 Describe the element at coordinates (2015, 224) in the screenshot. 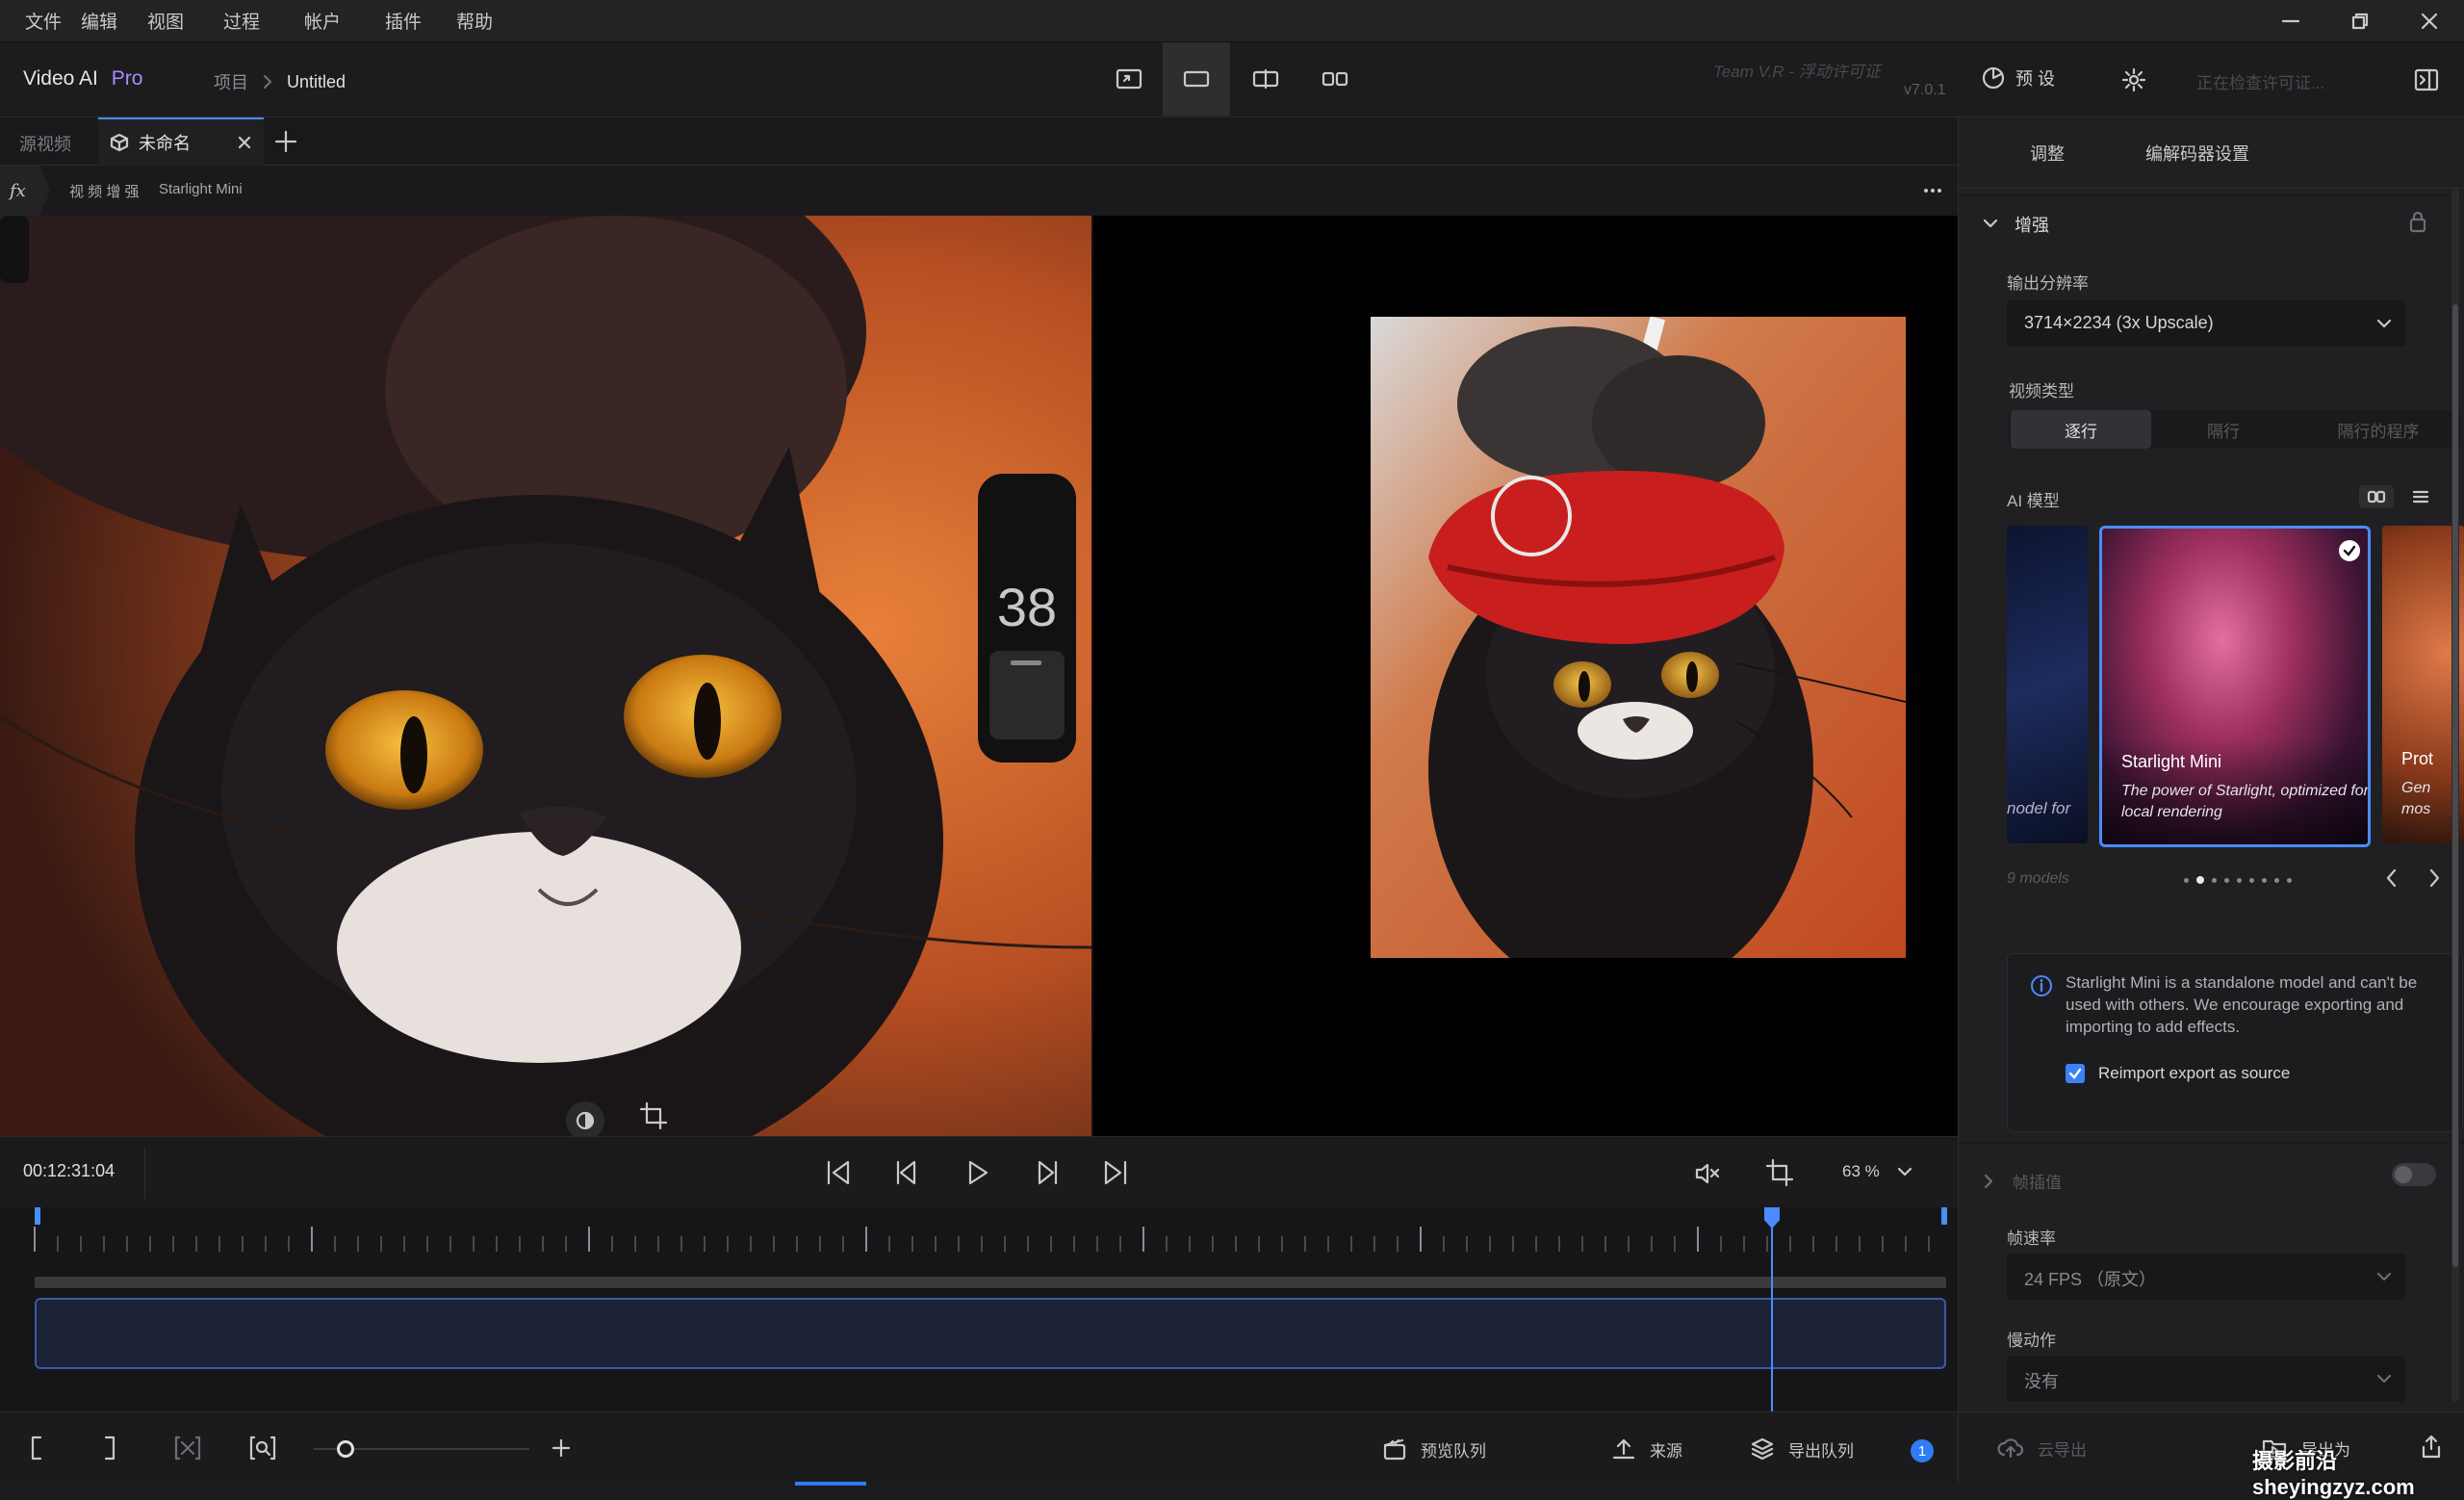

I see `enhance-section-header: 增强` at that location.